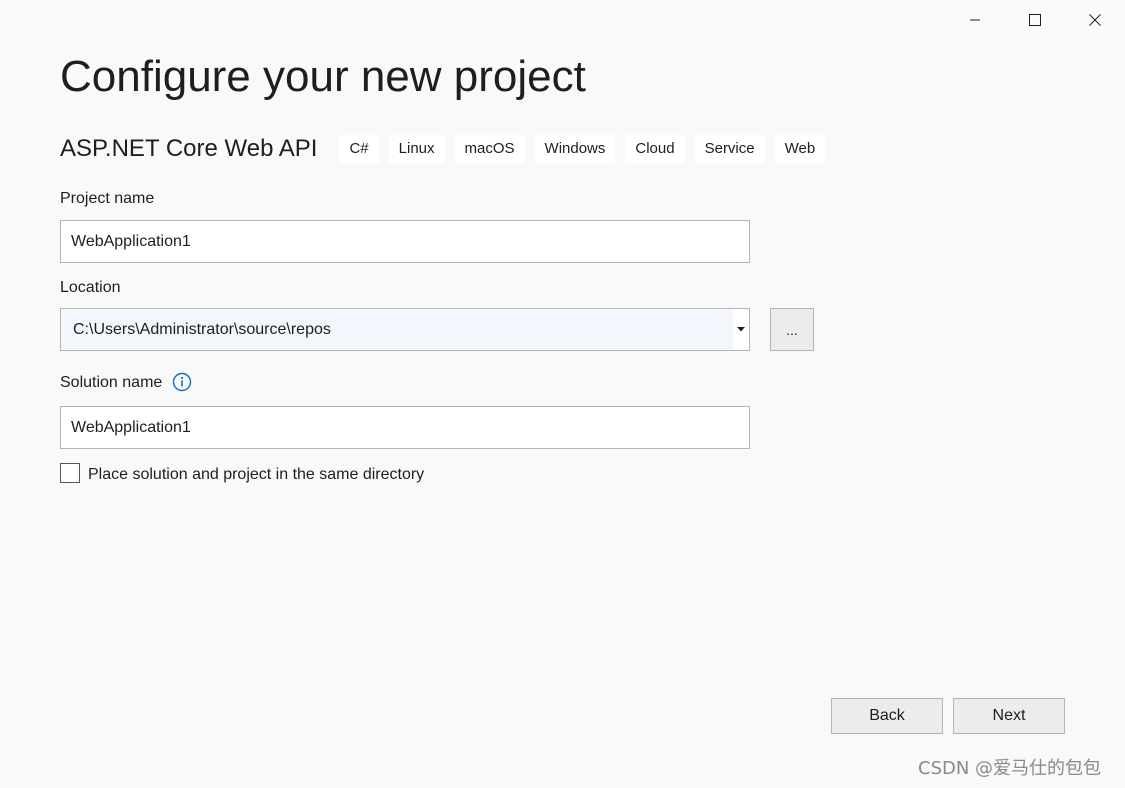  I want to click on tag-service: Service, so click(729, 149).